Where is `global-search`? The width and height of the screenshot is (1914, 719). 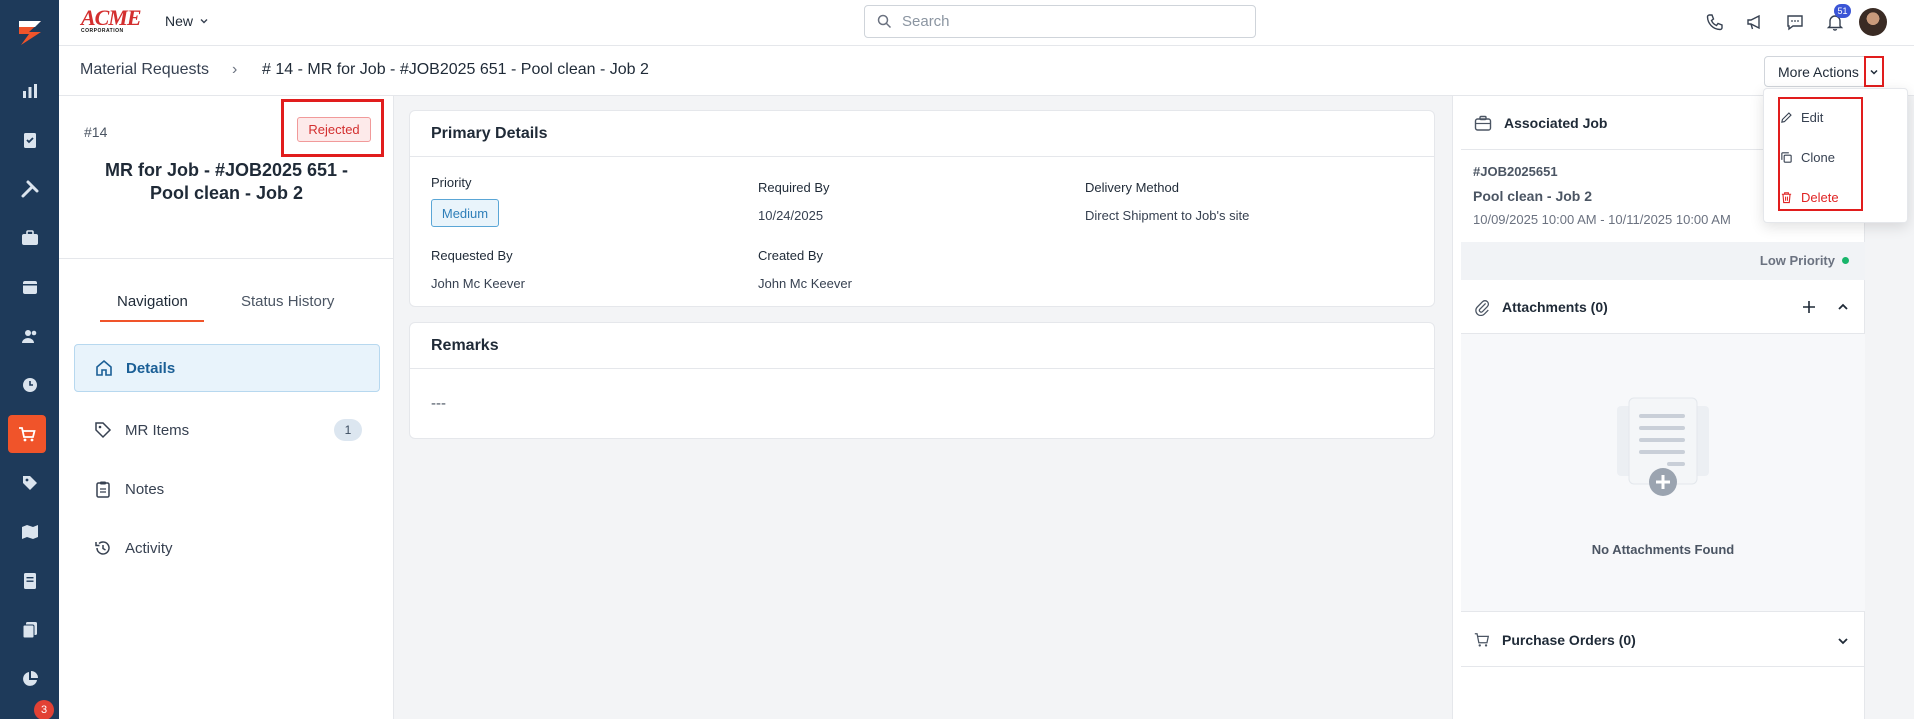
global-search is located at coordinates (1060, 21).